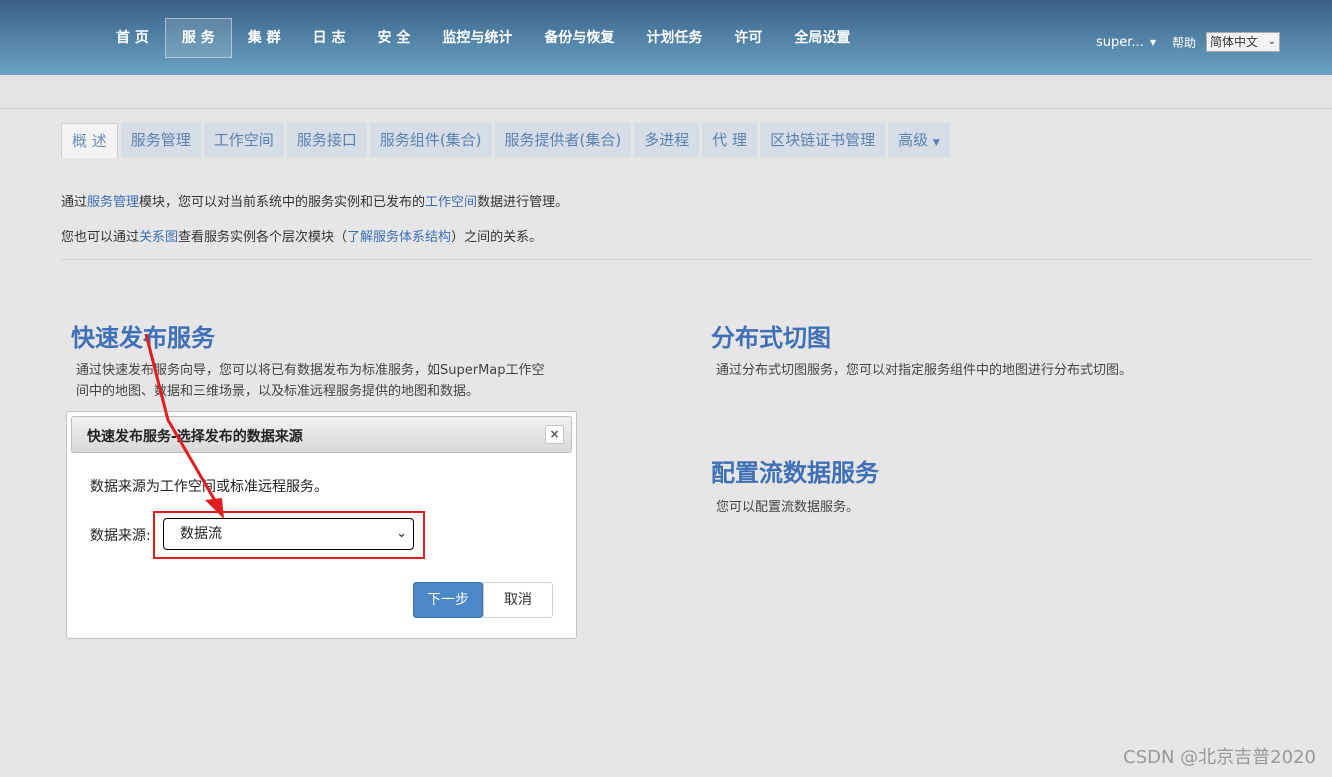 Image resolution: width=1332 pixels, height=777 pixels. I want to click on watermark: CSDN @北京吉普2020, so click(1219, 757).